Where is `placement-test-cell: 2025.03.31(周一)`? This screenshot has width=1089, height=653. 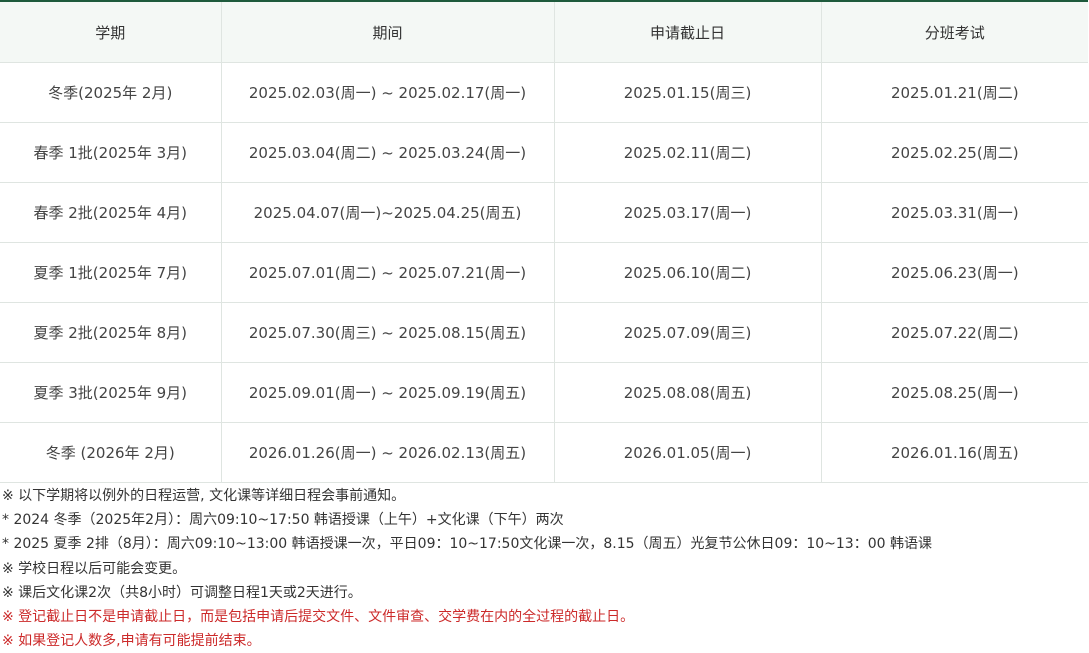 placement-test-cell: 2025.03.31(周一) is located at coordinates (954, 212).